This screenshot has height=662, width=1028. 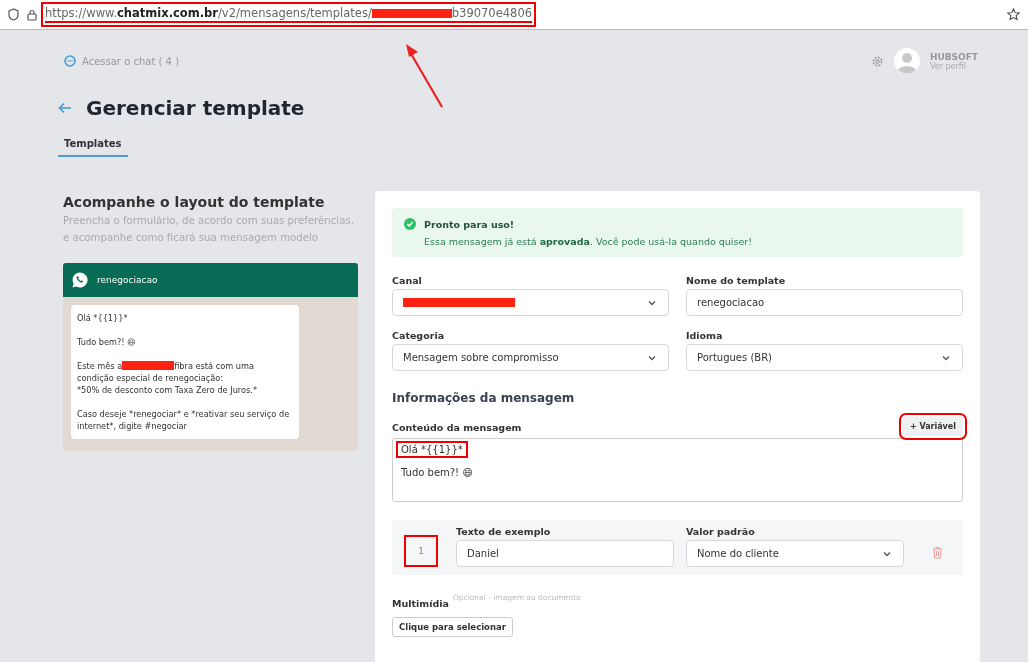 What do you see at coordinates (470, 224) in the screenshot?
I see `alert-title: Pronto para uso!` at bounding box center [470, 224].